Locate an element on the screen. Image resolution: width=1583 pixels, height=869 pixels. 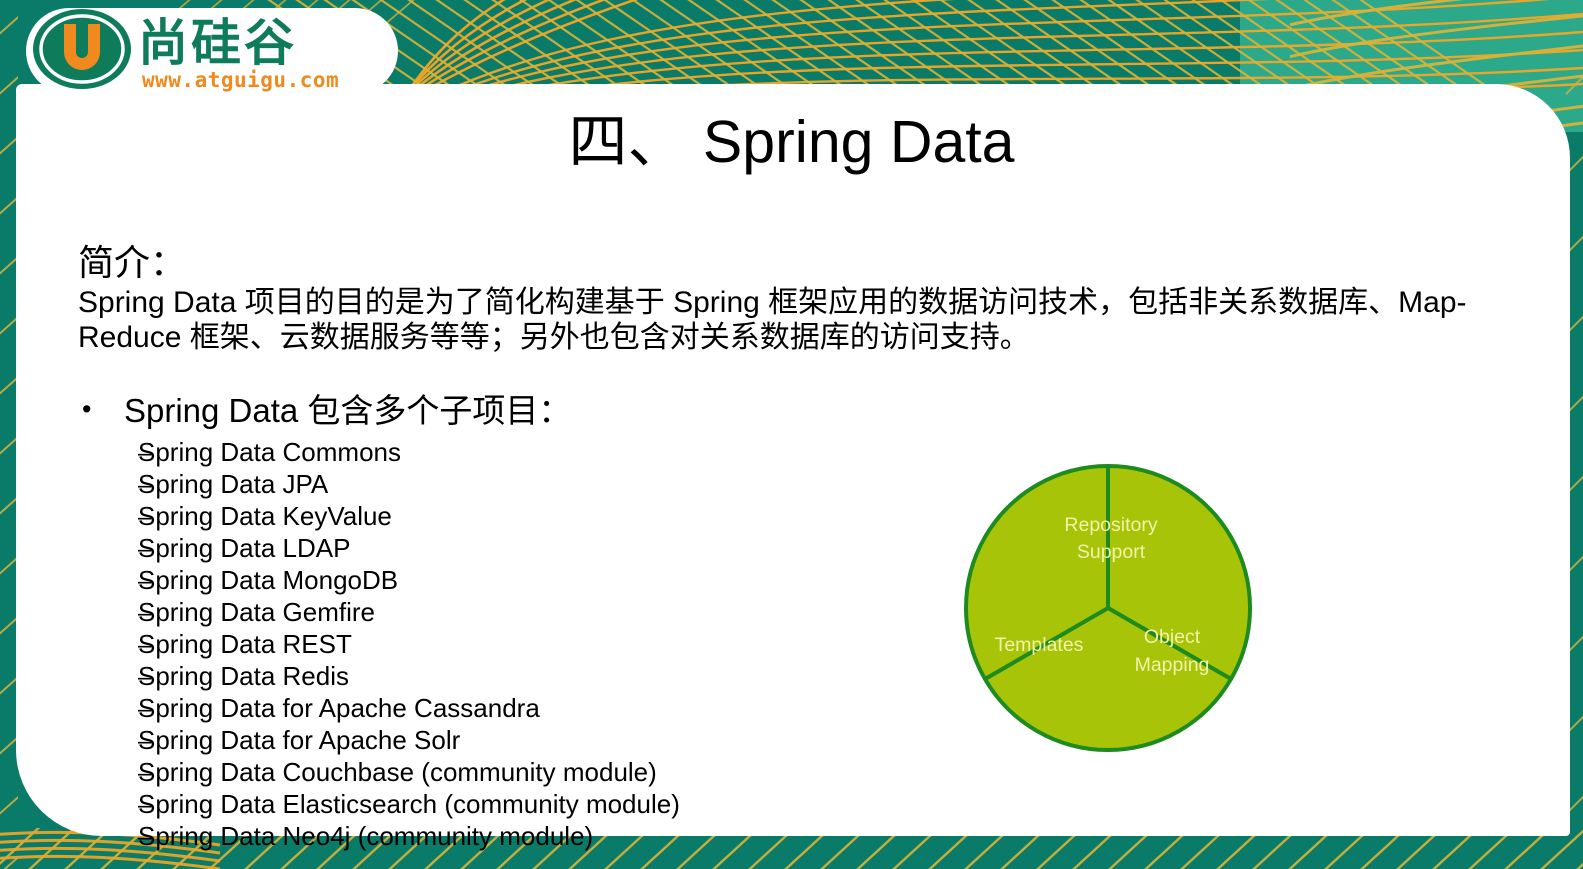
subproject-label: Spring Data MongoDB is located at coordinates (268, 580).